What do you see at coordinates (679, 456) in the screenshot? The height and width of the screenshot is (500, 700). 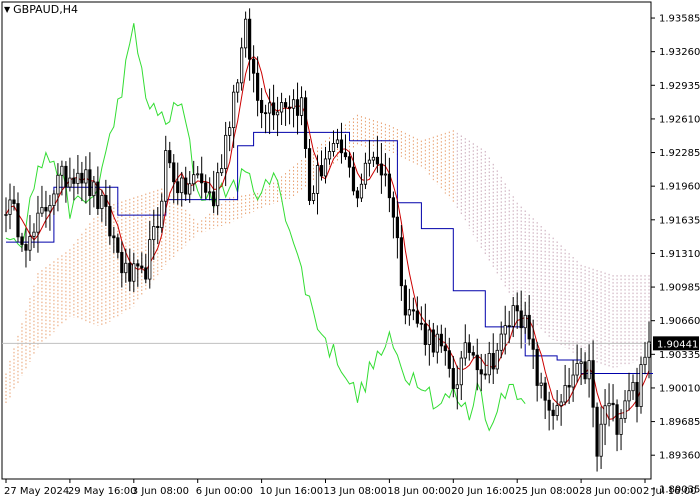 I see `price-tick-label: 1.89360` at bounding box center [679, 456].